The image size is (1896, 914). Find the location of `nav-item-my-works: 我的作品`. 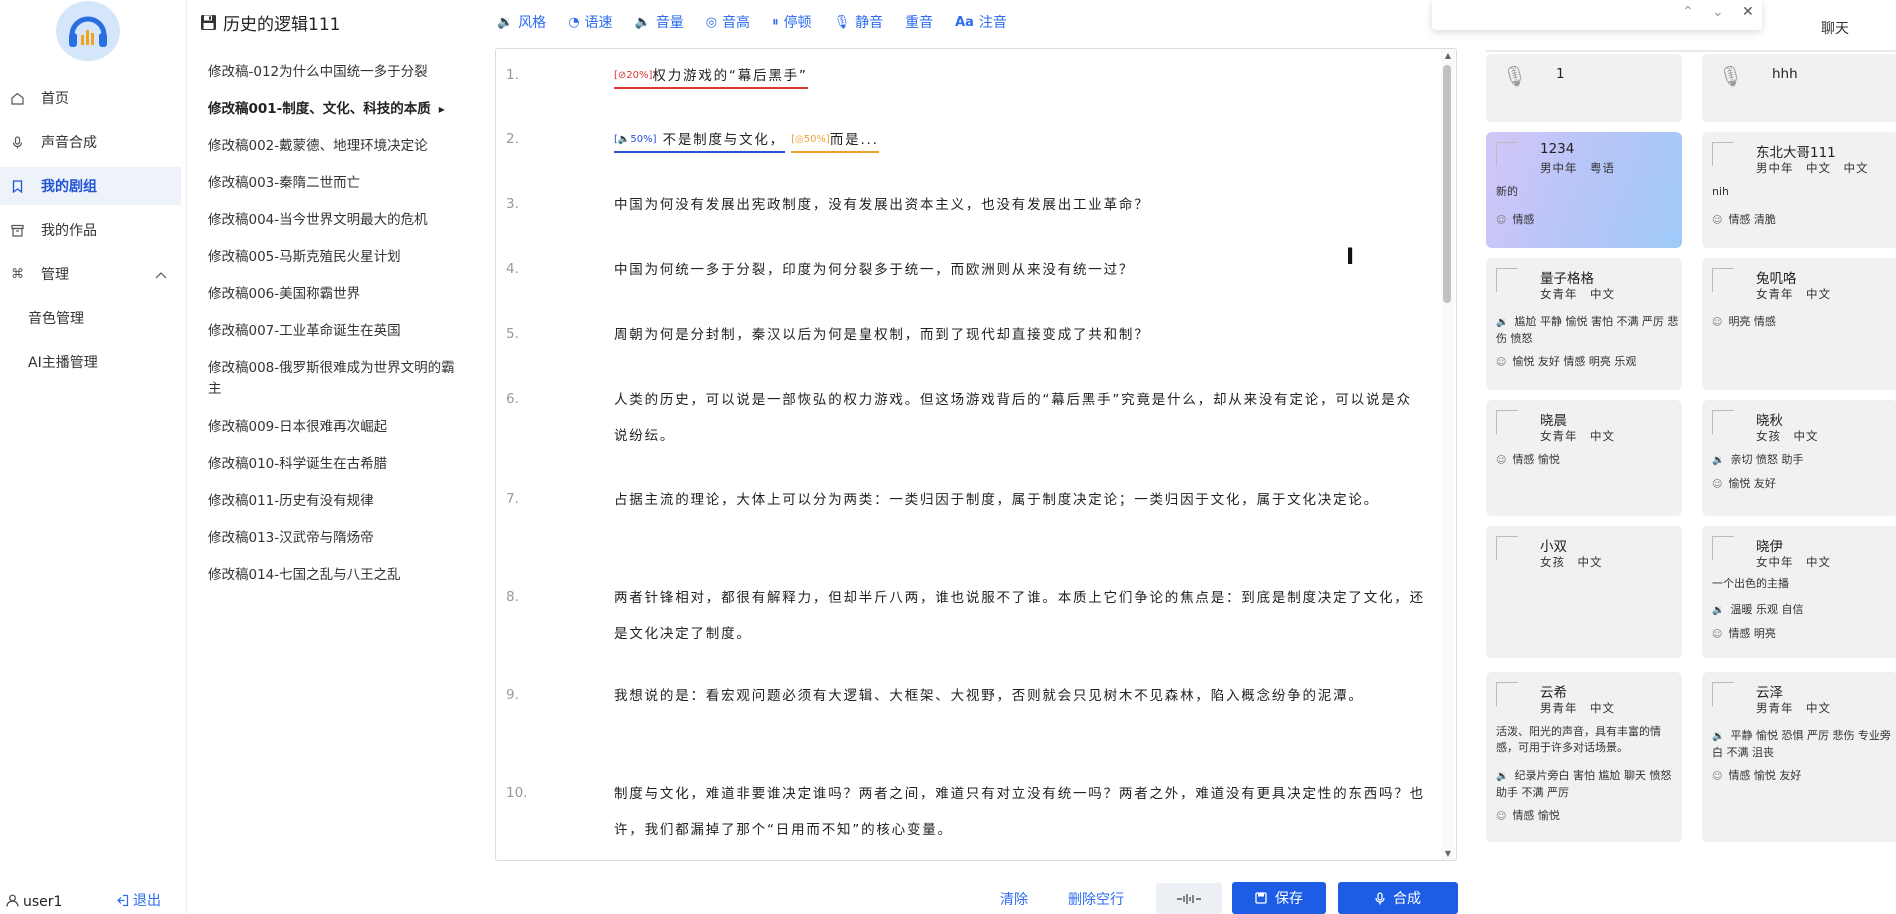

nav-item-my-works: 我的作品 is located at coordinates (90, 230).